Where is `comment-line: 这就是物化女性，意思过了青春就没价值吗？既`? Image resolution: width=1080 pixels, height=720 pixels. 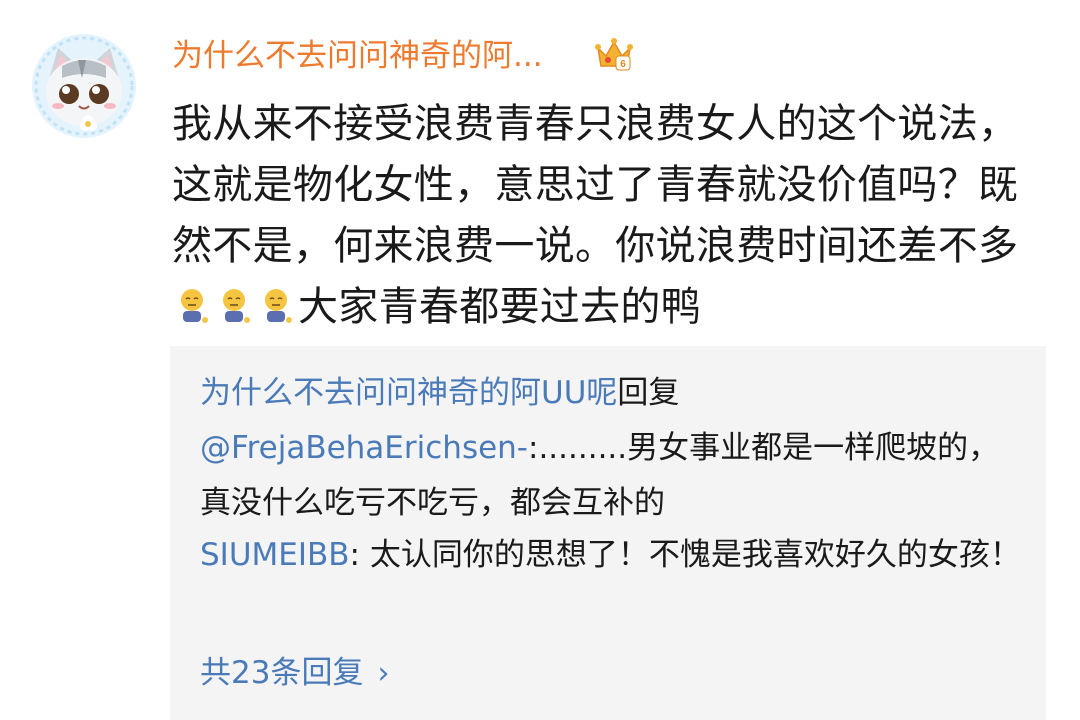
comment-line: 这就是物化女性，意思过了青春就没价值吗？既 is located at coordinates (595, 185).